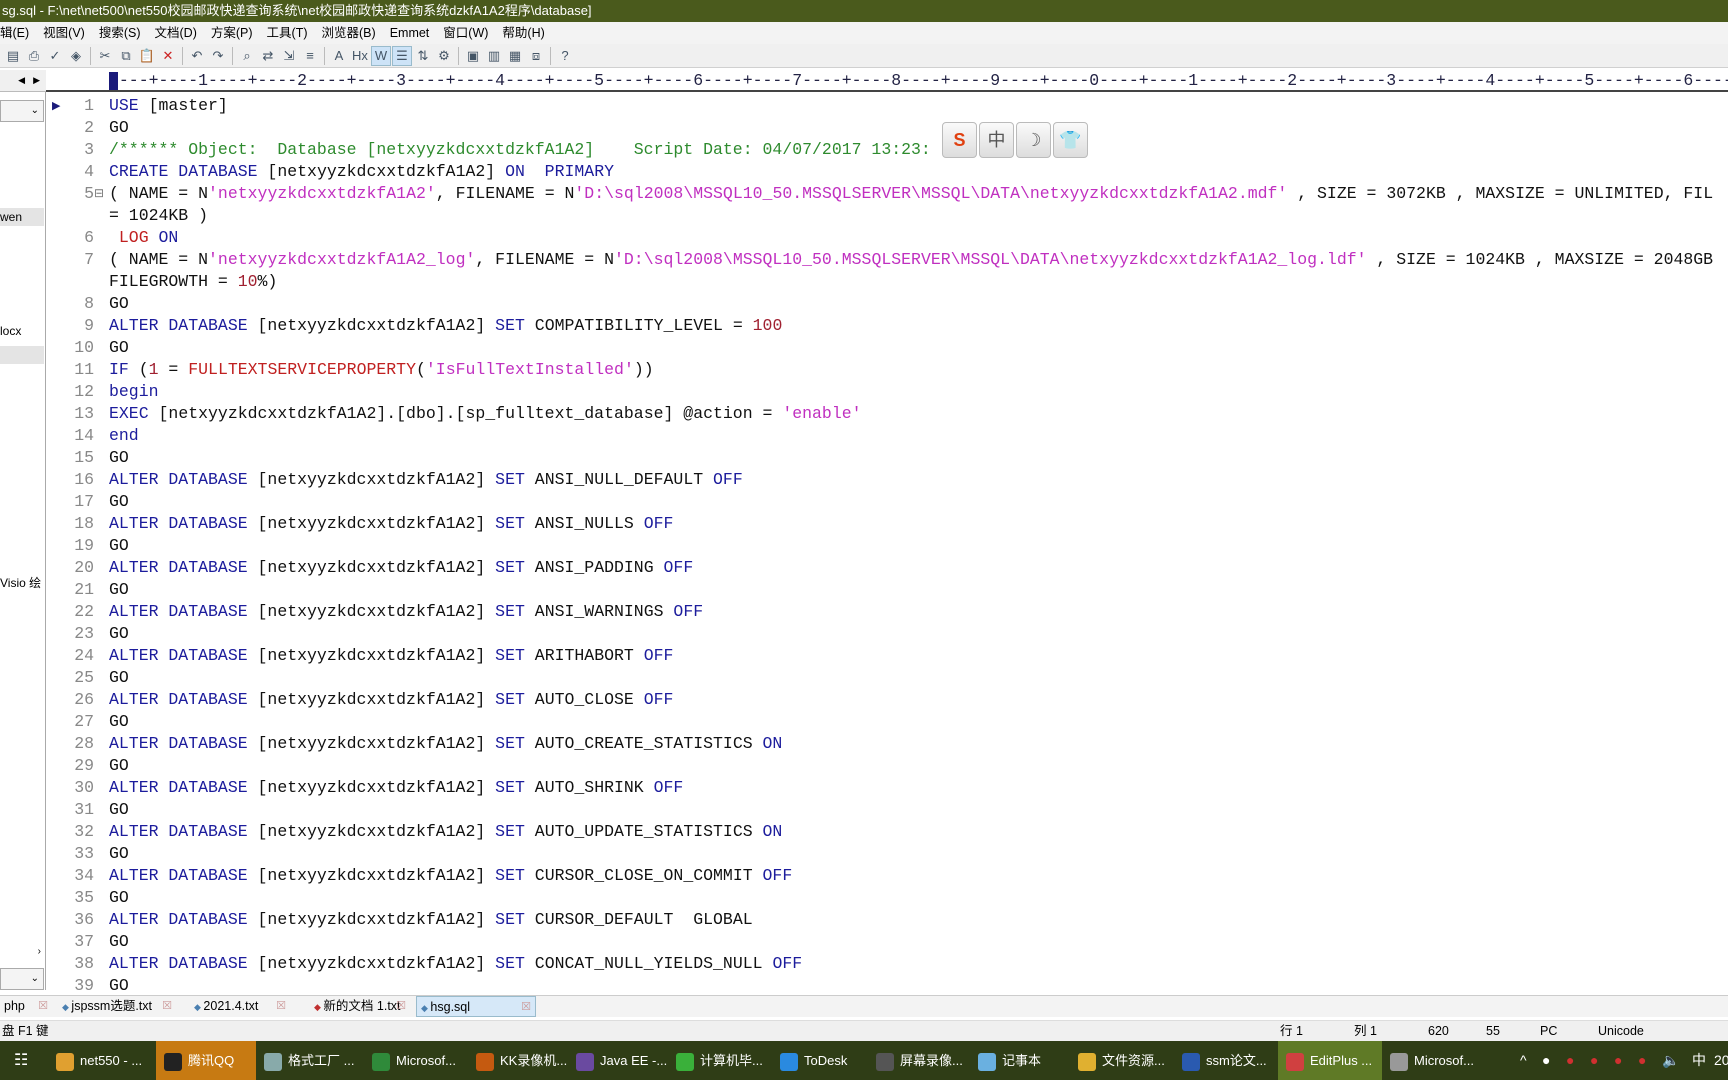  What do you see at coordinates (476, 1006) in the screenshot?
I see `tab-hsg.sql: ◆ hsg.sql ☒` at bounding box center [476, 1006].